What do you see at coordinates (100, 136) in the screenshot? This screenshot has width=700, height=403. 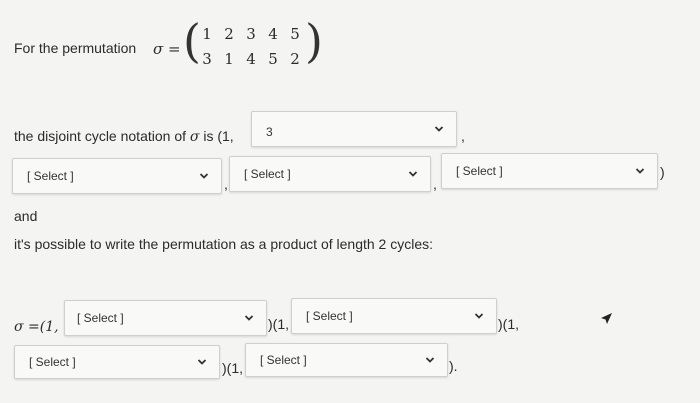 I see `disjoint-prefix-text: the disjoint cycle notation of` at bounding box center [100, 136].